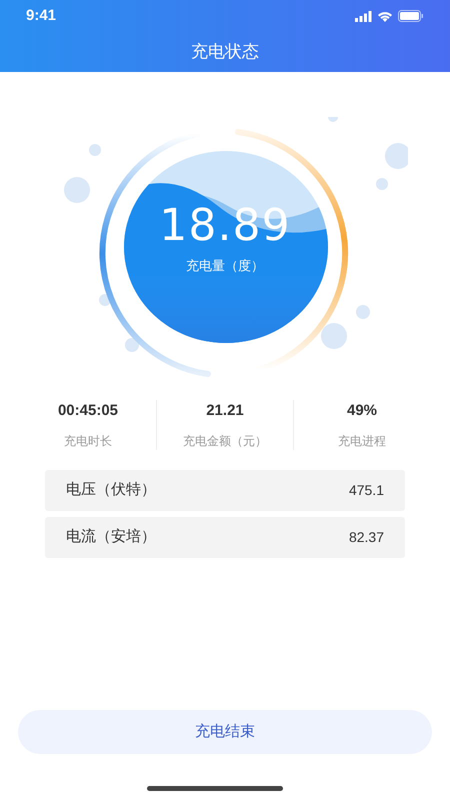  What do you see at coordinates (225, 266) in the screenshot?
I see `charge-amount-label: 充电量（度）` at bounding box center [225, 266].